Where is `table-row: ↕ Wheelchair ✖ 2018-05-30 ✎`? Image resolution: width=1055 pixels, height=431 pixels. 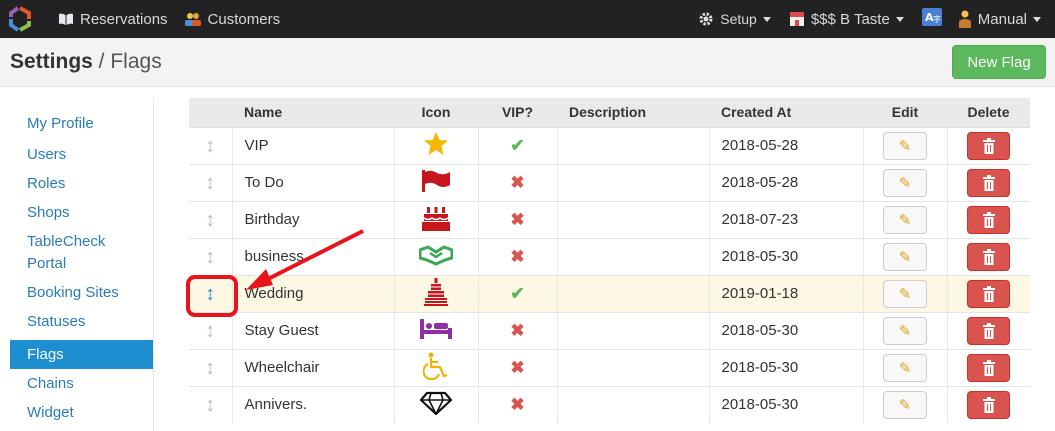 table-row: ↕ Wheelchair ✖ 2018-05-30 ✎ is located at coordinates (609, 367).